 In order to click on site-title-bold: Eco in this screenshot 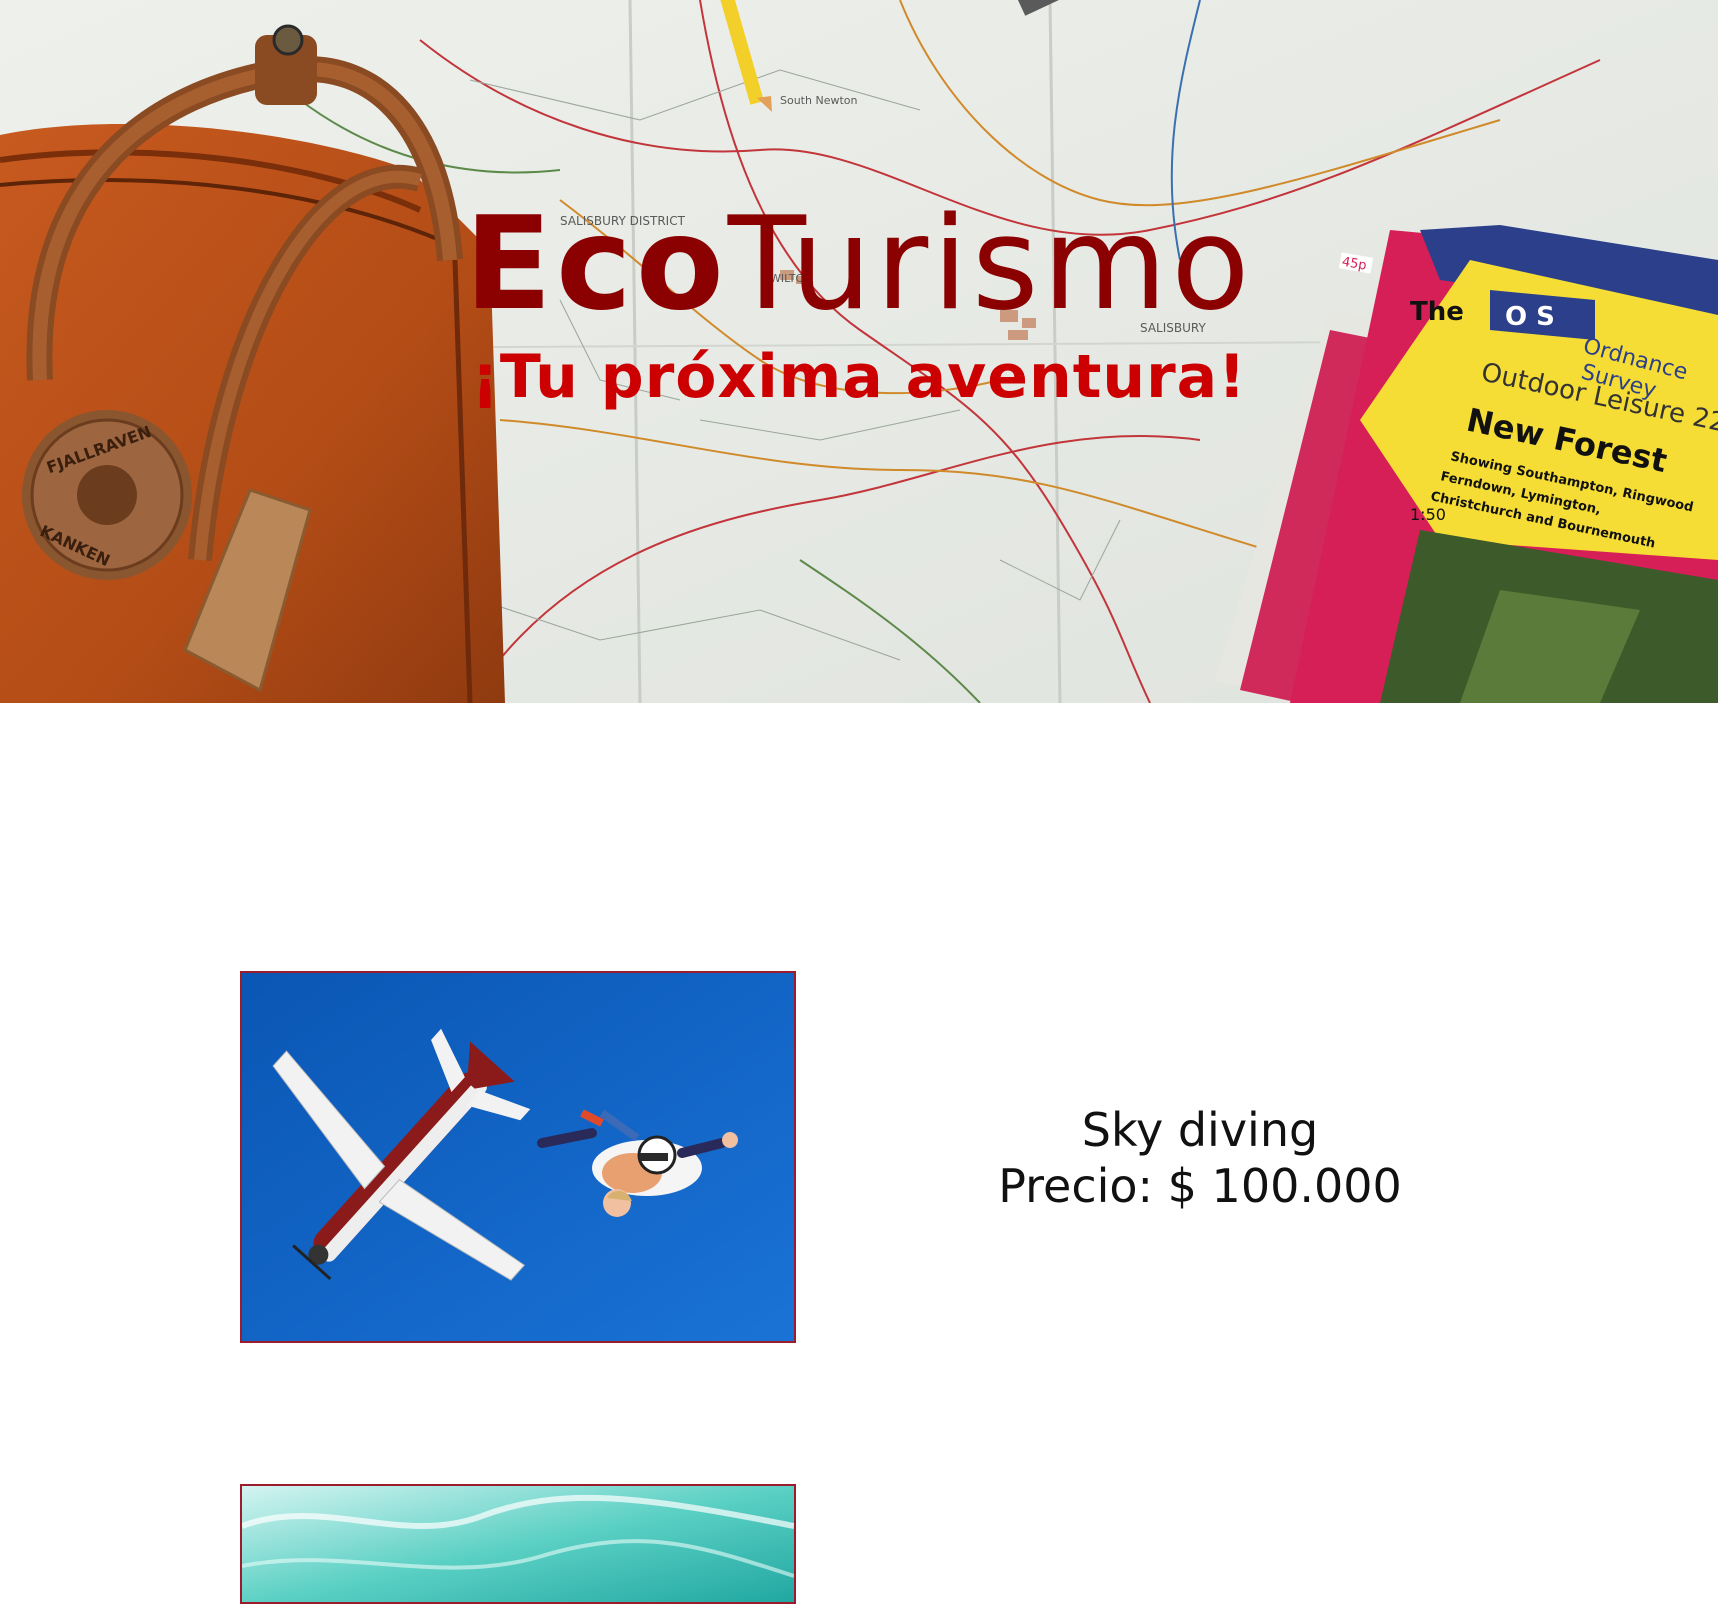, I will do `click(596, 264)`.